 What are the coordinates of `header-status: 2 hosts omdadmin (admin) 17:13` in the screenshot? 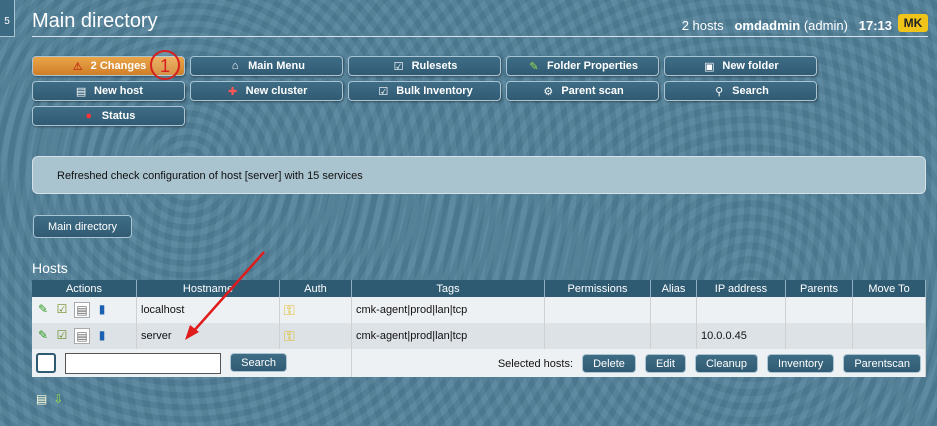 It's located at (787, 25).